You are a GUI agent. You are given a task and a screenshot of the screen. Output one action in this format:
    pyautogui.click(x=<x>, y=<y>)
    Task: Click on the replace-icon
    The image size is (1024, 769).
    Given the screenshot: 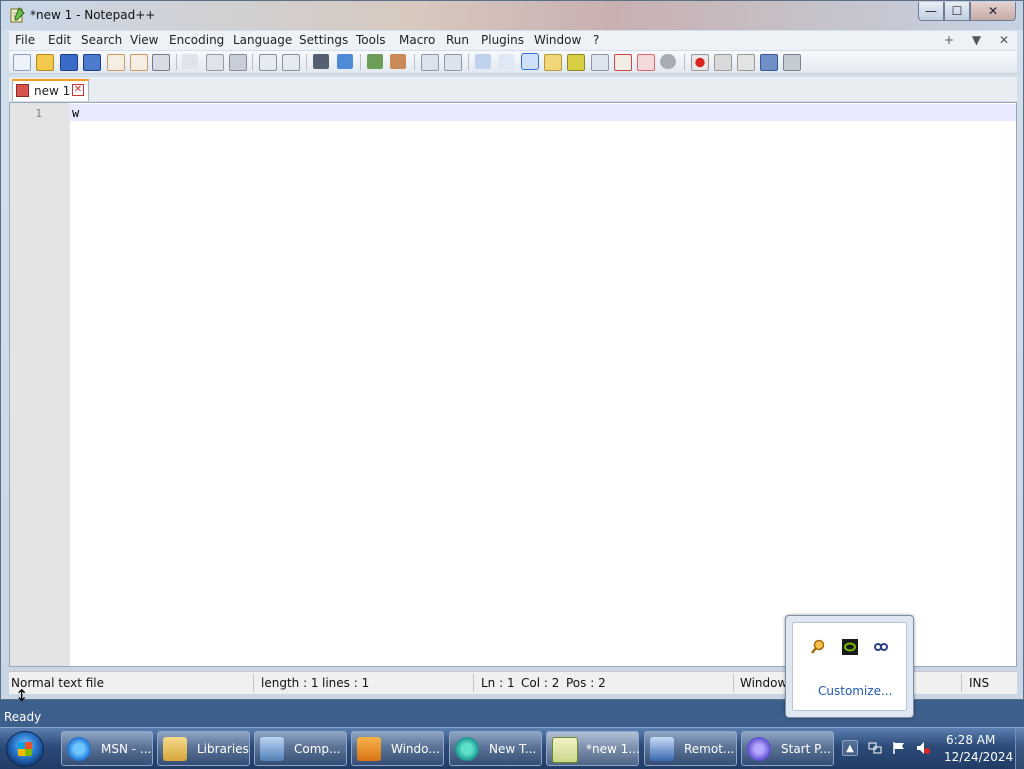 What is the action you would take?
    pyautogui.click(x=345, y=61)
    